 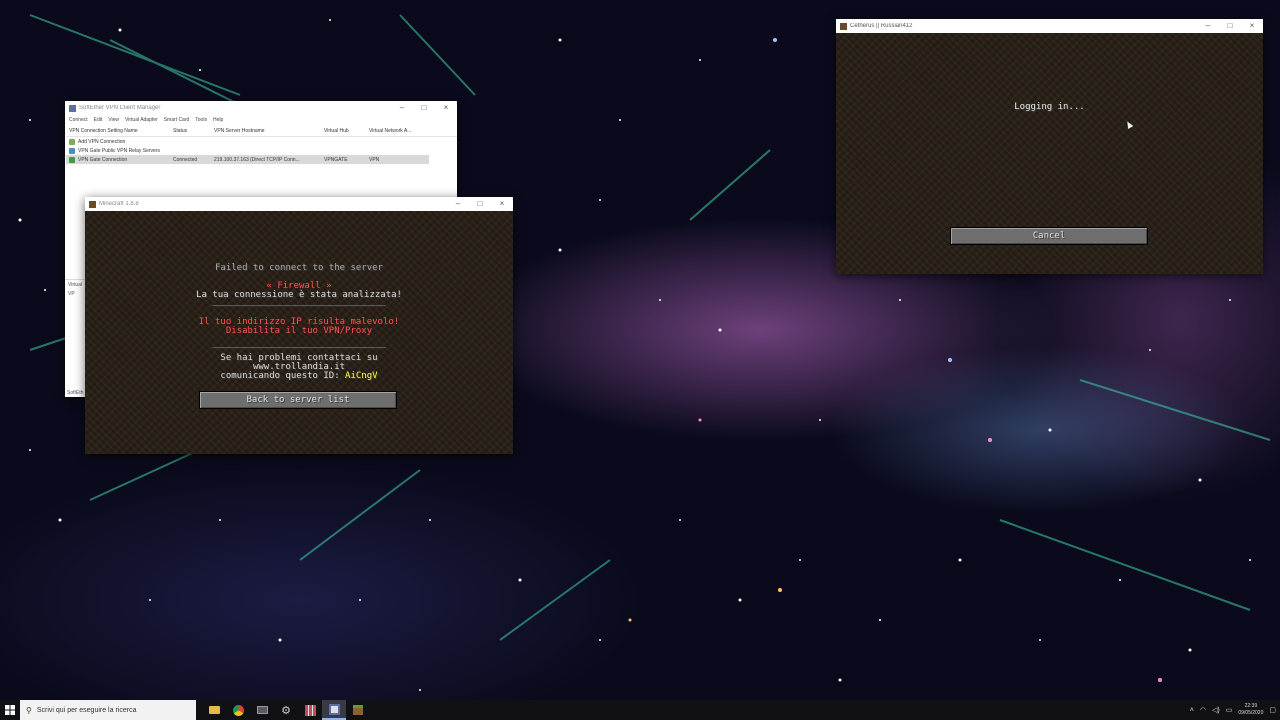 What do you see at coordinates (185, 159) in the screenshot?
I see `row-status: Connected` at bounding box center [185, 159].